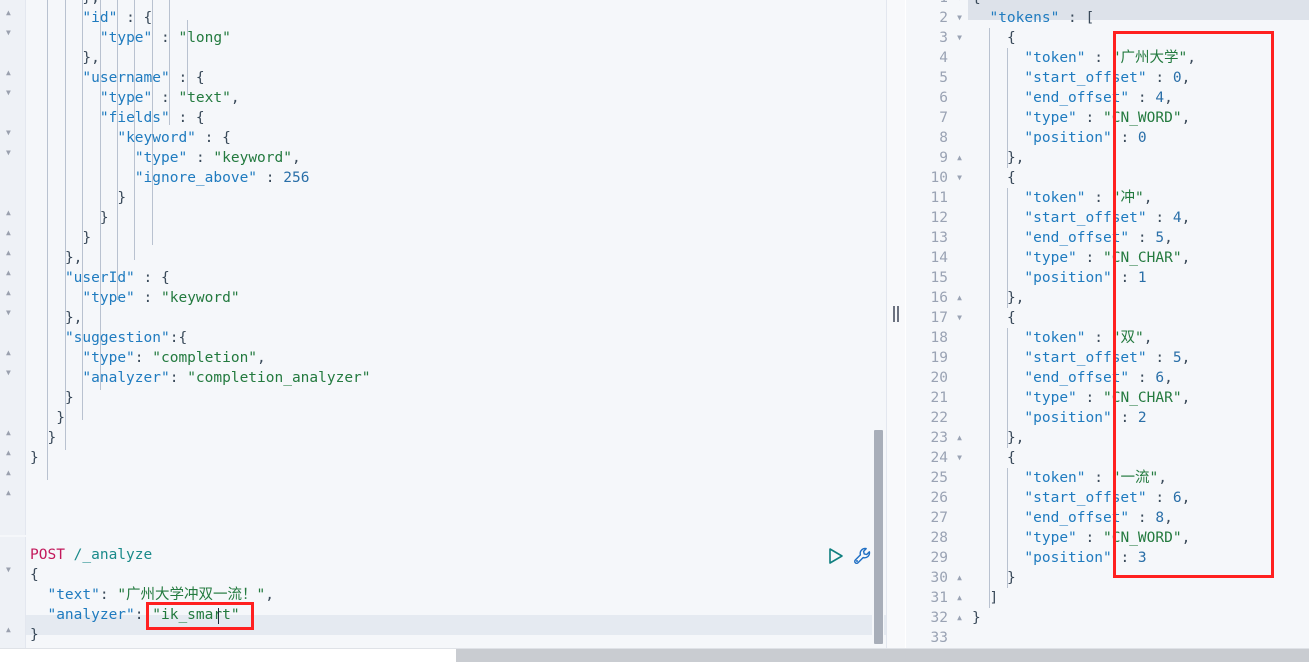  What do you see at coordinates (939, 278) in the screenshot?
I see `response-line-number: 15` at bounding box center [939, 278].